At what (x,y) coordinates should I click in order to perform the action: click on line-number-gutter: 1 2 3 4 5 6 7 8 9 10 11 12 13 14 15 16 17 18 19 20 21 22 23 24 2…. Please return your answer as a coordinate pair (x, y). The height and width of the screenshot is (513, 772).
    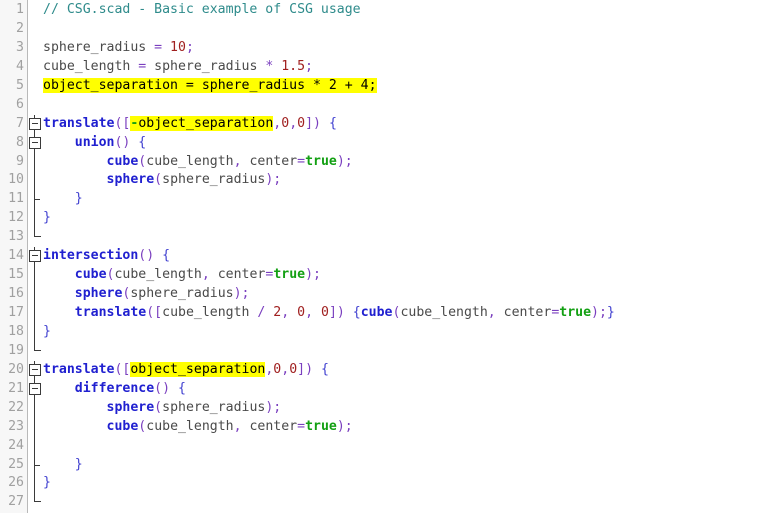
    Looking at the image, I should click on (14, 256).